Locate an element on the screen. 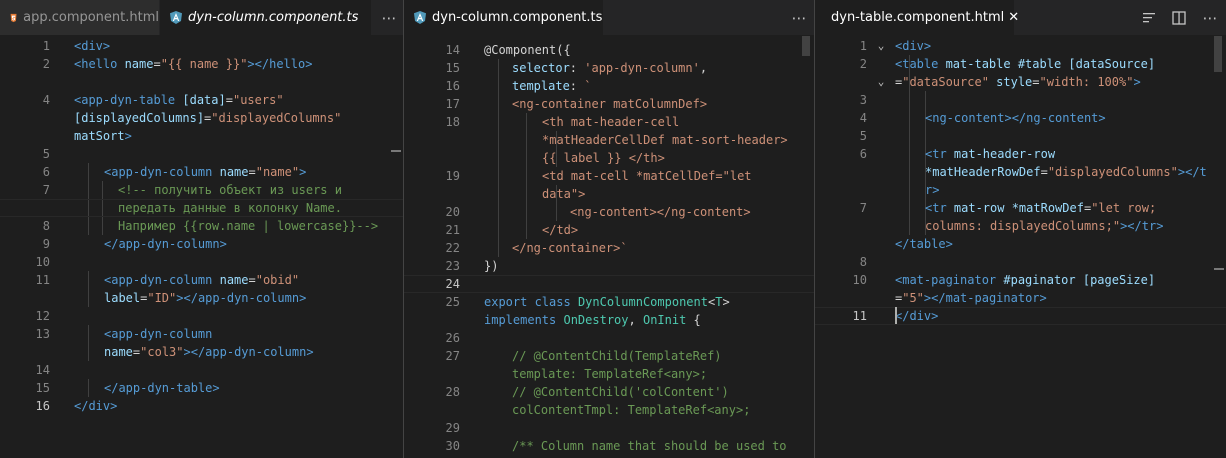 This screenshot has height=458, width=1226. code-line: 10 is located at coordinates (201, 262).